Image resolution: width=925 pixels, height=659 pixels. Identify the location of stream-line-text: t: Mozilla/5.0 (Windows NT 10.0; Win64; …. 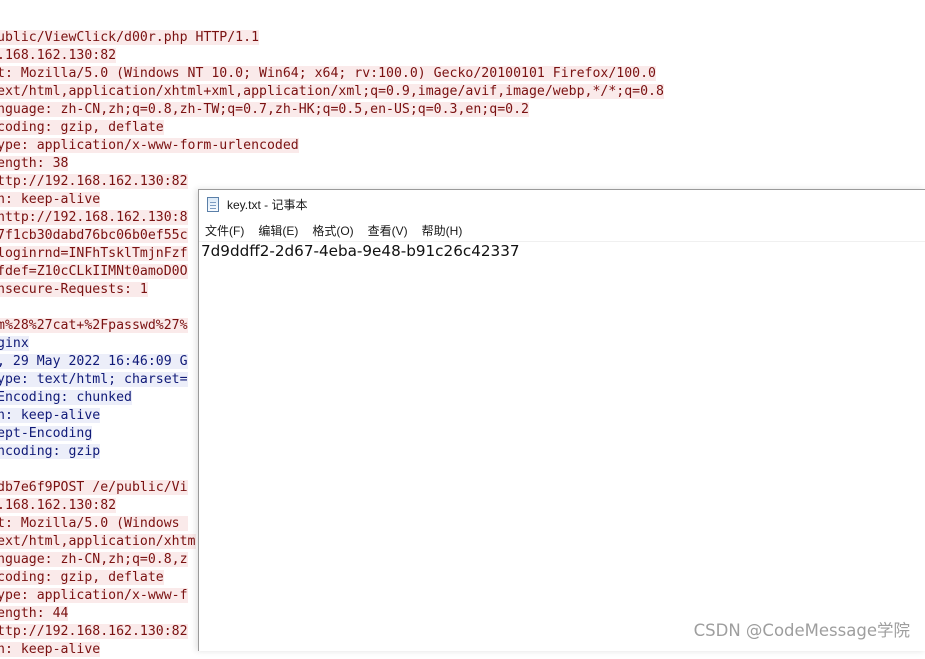
(328, 73).